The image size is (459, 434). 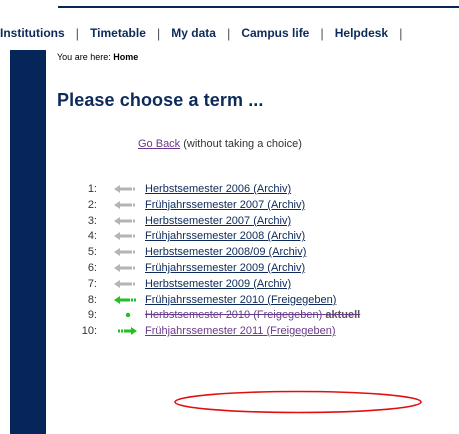 What do you see at coordinates (159, 144) in the screenshot?
I see `go-back-link: Go Back` at bounding box center [159, 144].